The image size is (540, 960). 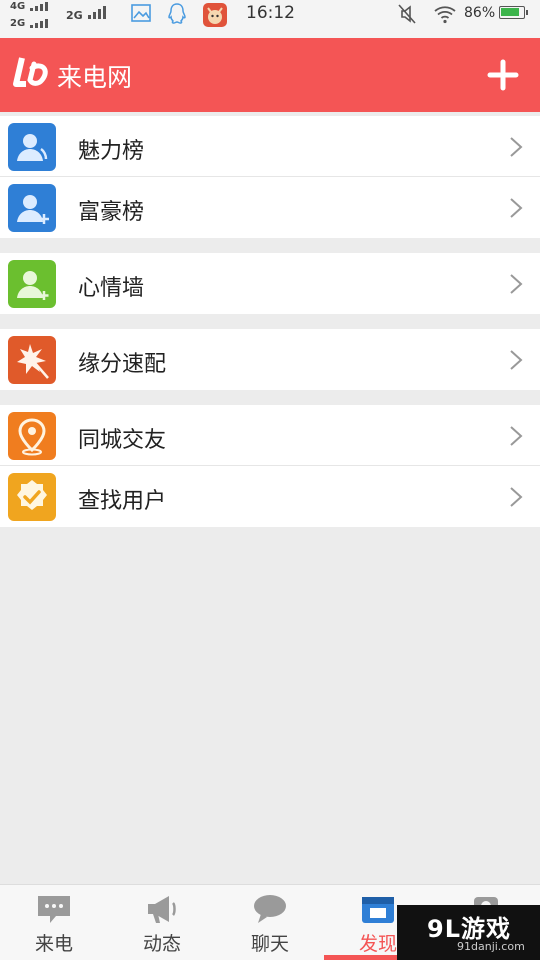 I want to click on tab-chat: 聊天, so click(x=270, y=922).